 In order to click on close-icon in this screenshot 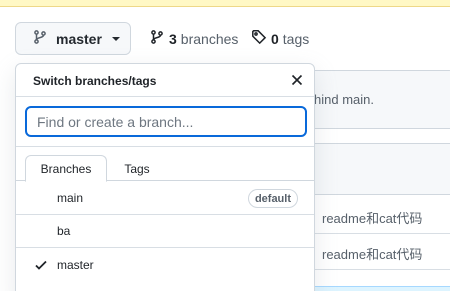, I will do `click(297, 80)`.